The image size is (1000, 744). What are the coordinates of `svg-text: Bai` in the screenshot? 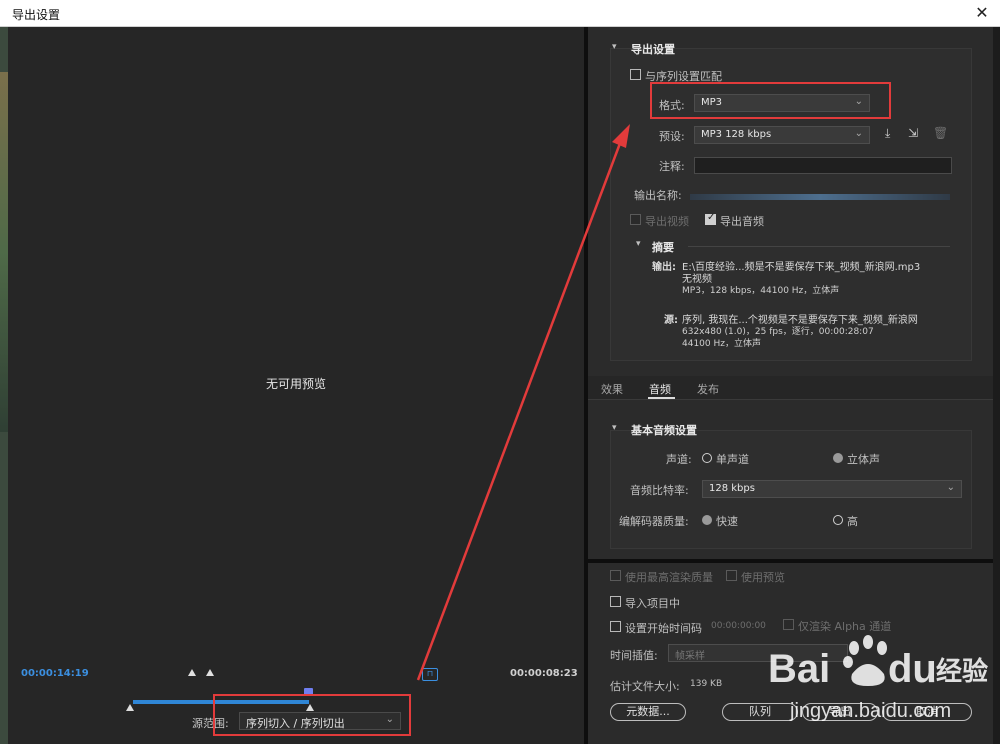 It's located at (799, 669).